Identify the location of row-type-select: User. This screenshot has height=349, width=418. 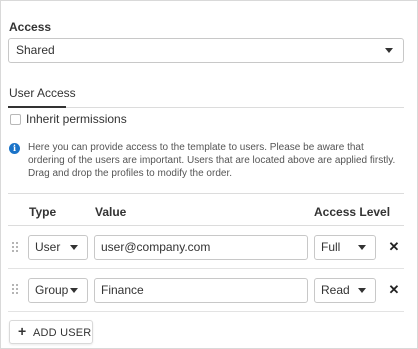
(58, 247).